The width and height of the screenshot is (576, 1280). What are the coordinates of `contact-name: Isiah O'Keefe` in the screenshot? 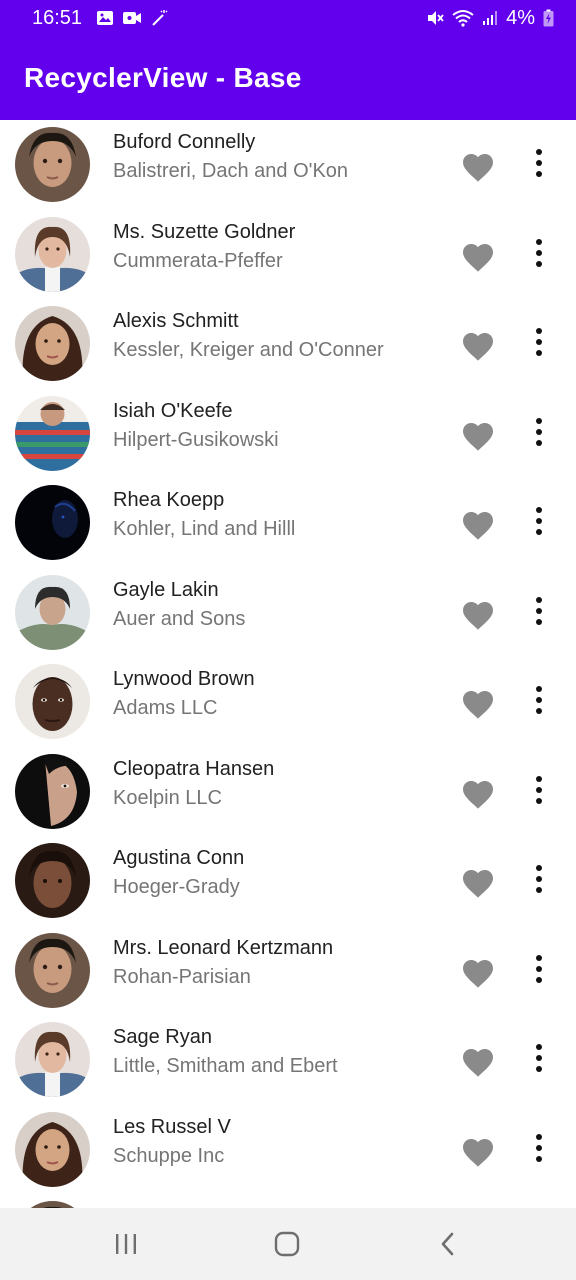 It's located at (173, 410).